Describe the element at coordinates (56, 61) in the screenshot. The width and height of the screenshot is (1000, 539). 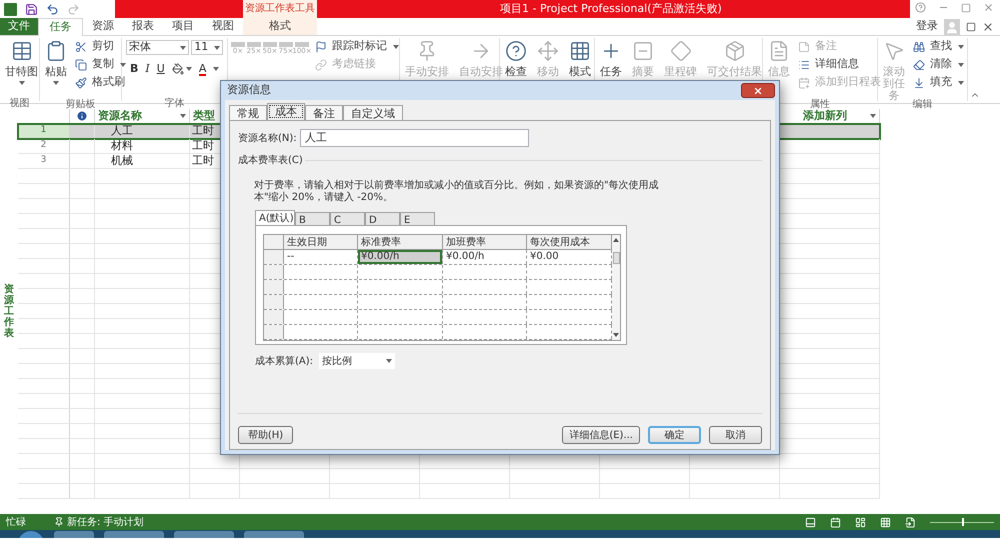
I see `ribbon-button: 粘贴` at that location.